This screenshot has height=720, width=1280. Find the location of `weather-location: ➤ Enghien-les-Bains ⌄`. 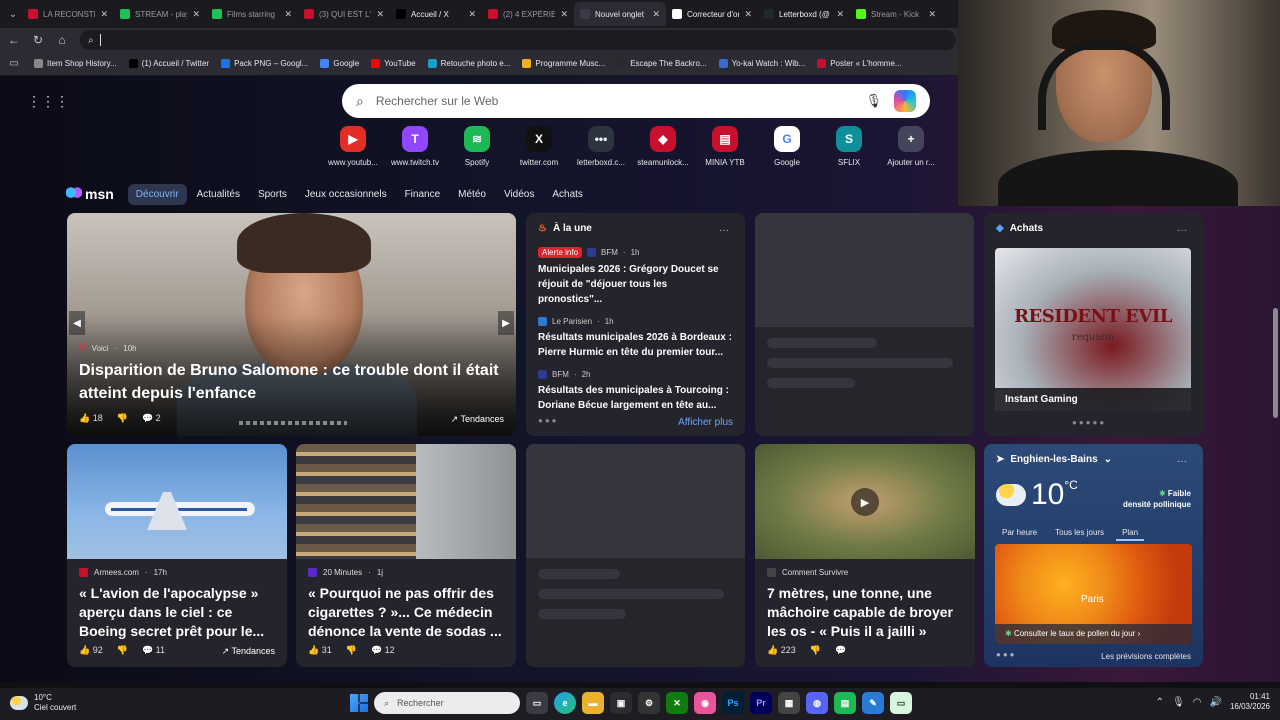

weather-location: ➤ Enghien-les-Bains ⌄ is located at coordinates (1093, 459).